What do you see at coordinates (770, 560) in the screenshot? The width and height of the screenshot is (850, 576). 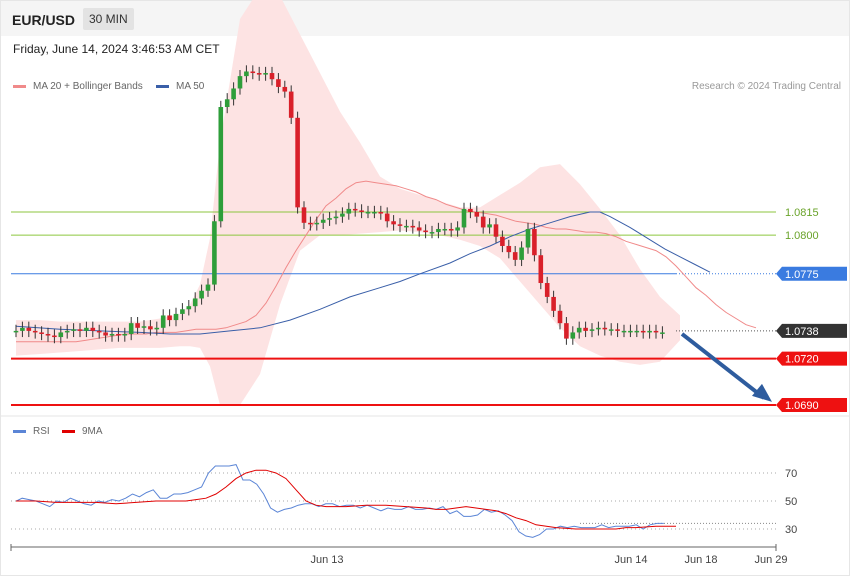 I see `x-tick-label: Jun 29` at bounding box center [770, 560].